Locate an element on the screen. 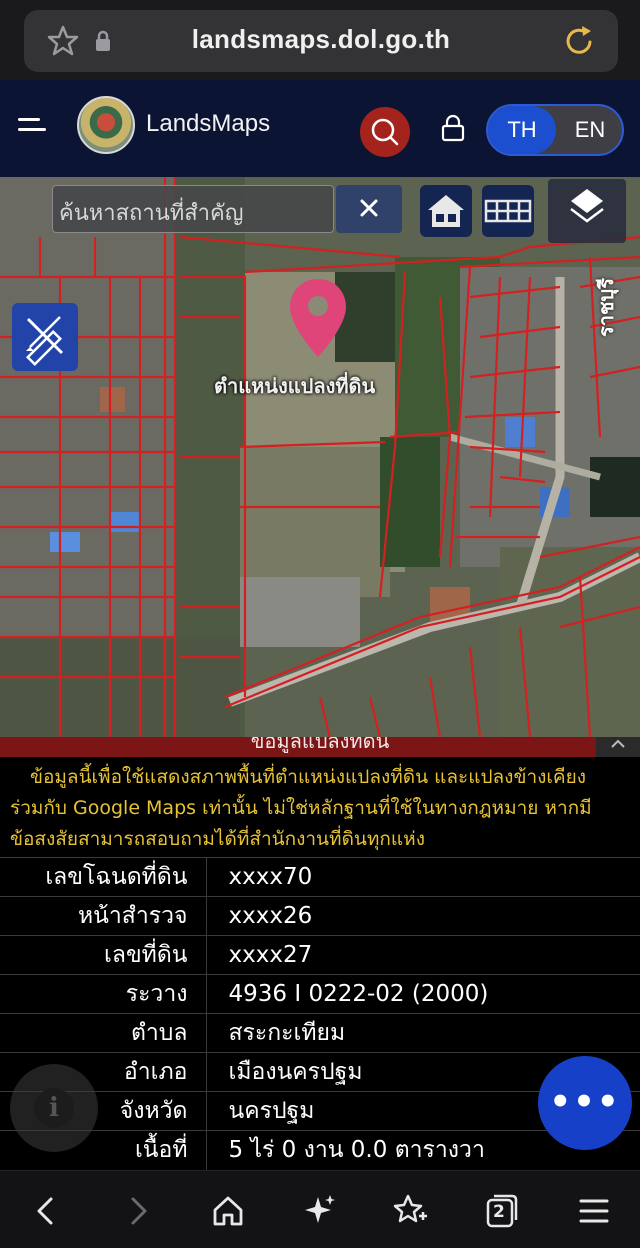 The width and height of the screenshot is (640, 1248). tab-count: 2 is located at coordinates (499, 1212).